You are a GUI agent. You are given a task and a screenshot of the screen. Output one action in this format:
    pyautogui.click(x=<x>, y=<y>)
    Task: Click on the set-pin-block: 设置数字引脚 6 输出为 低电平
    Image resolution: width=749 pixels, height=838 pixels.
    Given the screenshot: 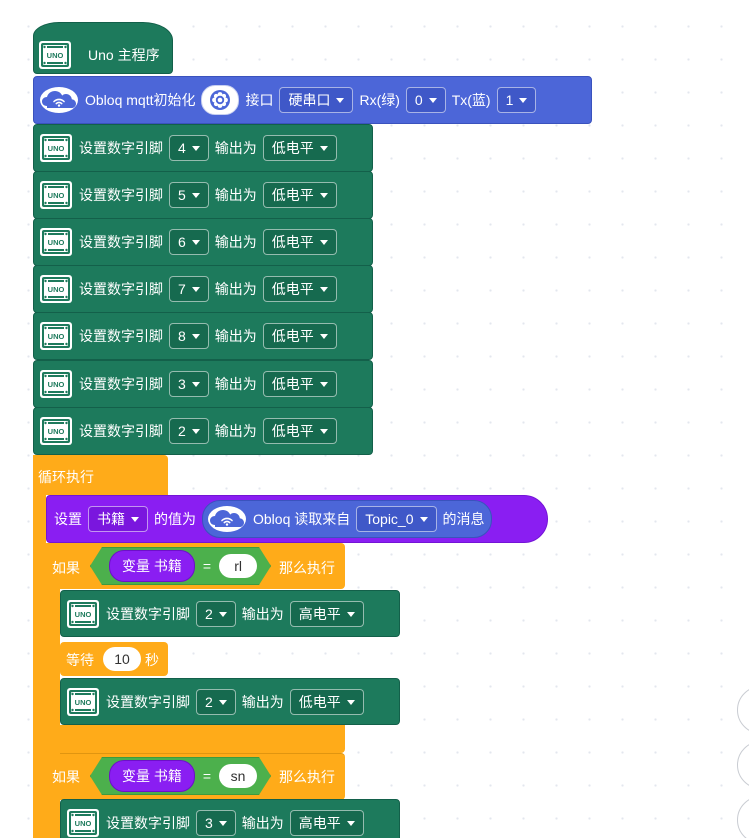 What is the action you would take?
    pyautogui.click(x=203, y=242)
    